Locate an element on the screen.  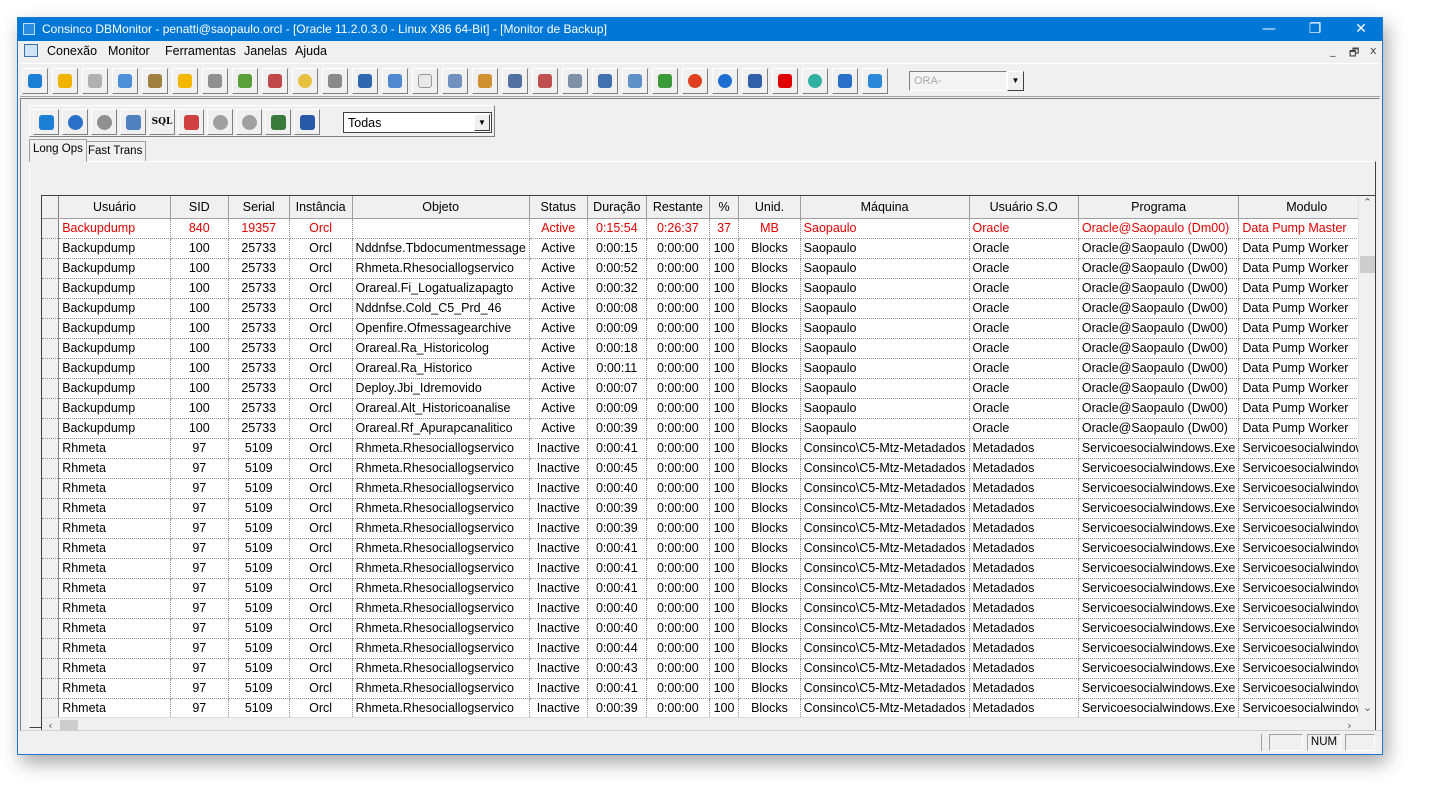
objects-button is located at coordinates (245, 81).